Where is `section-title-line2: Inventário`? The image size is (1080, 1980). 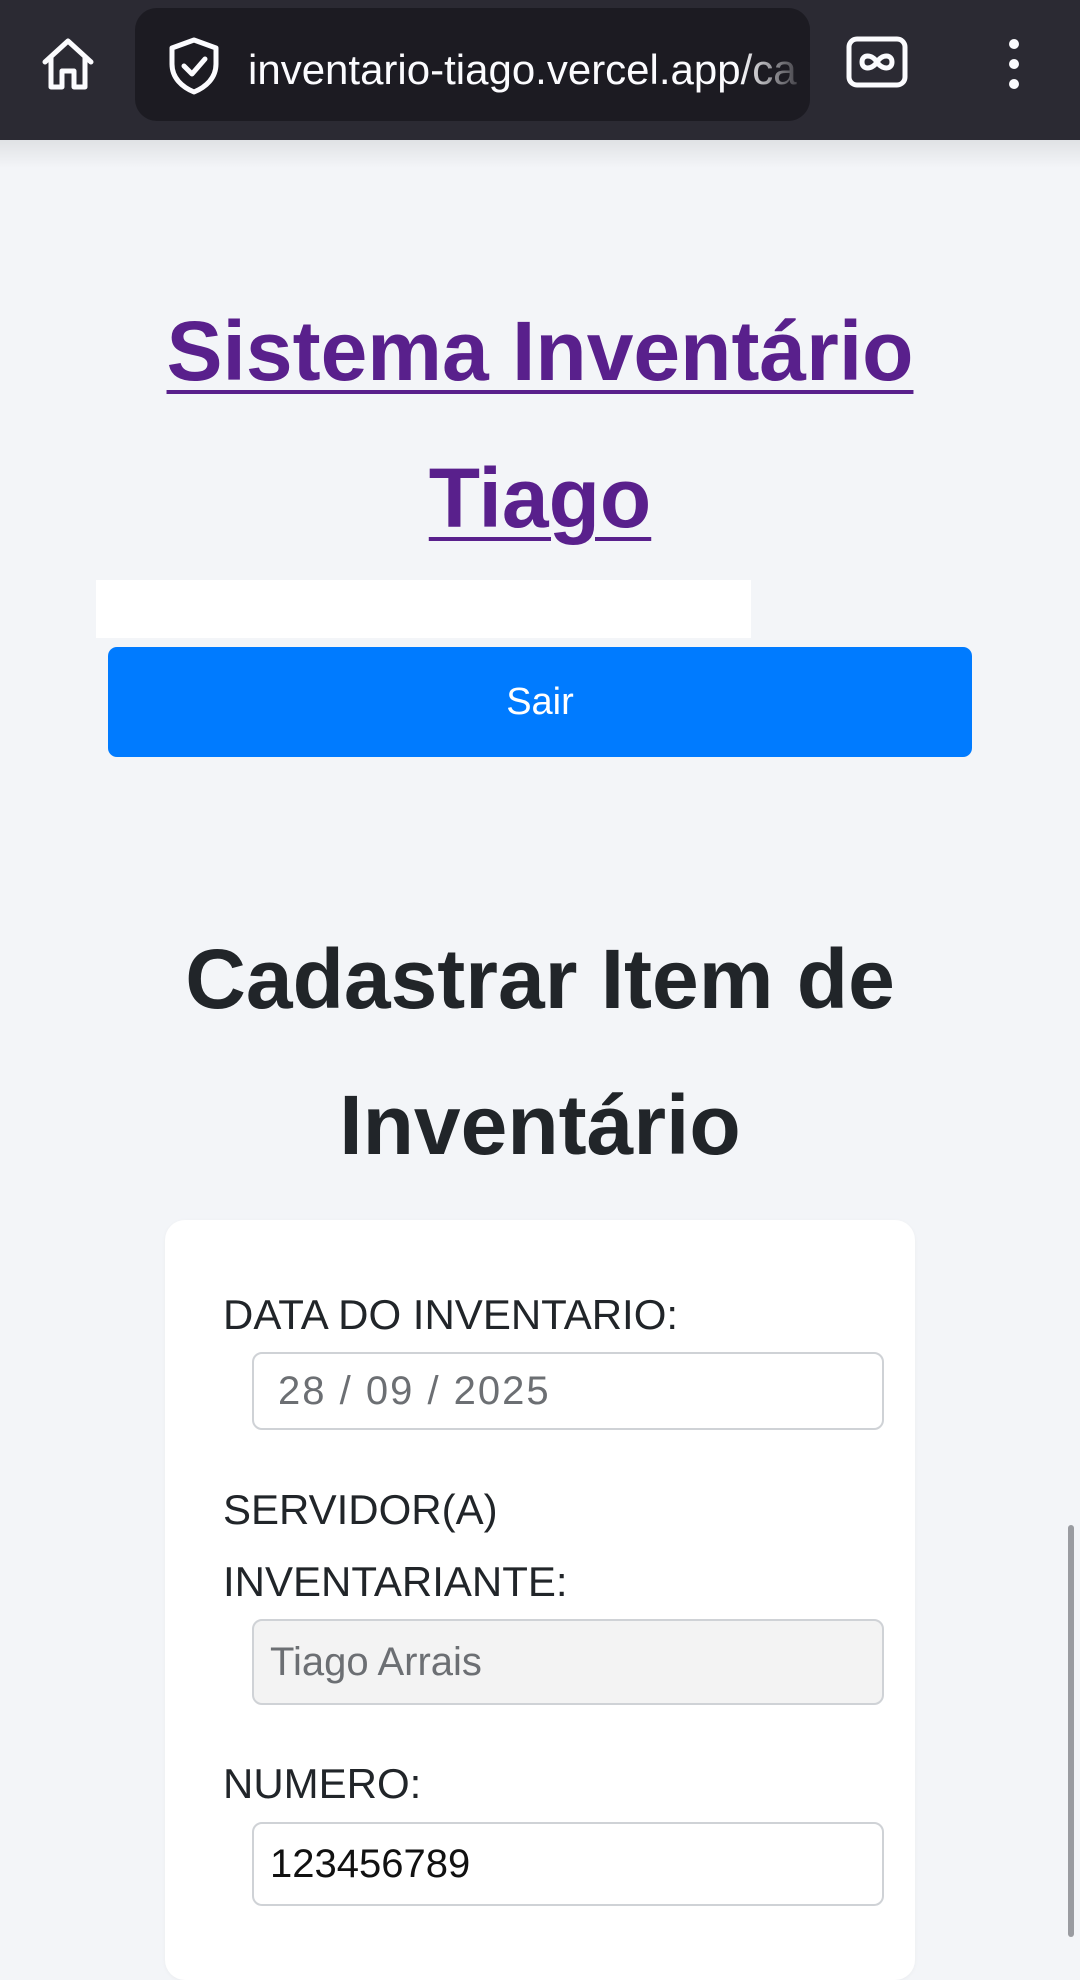 section-title-line2: Inventário is located at coordinates (540, 1125).